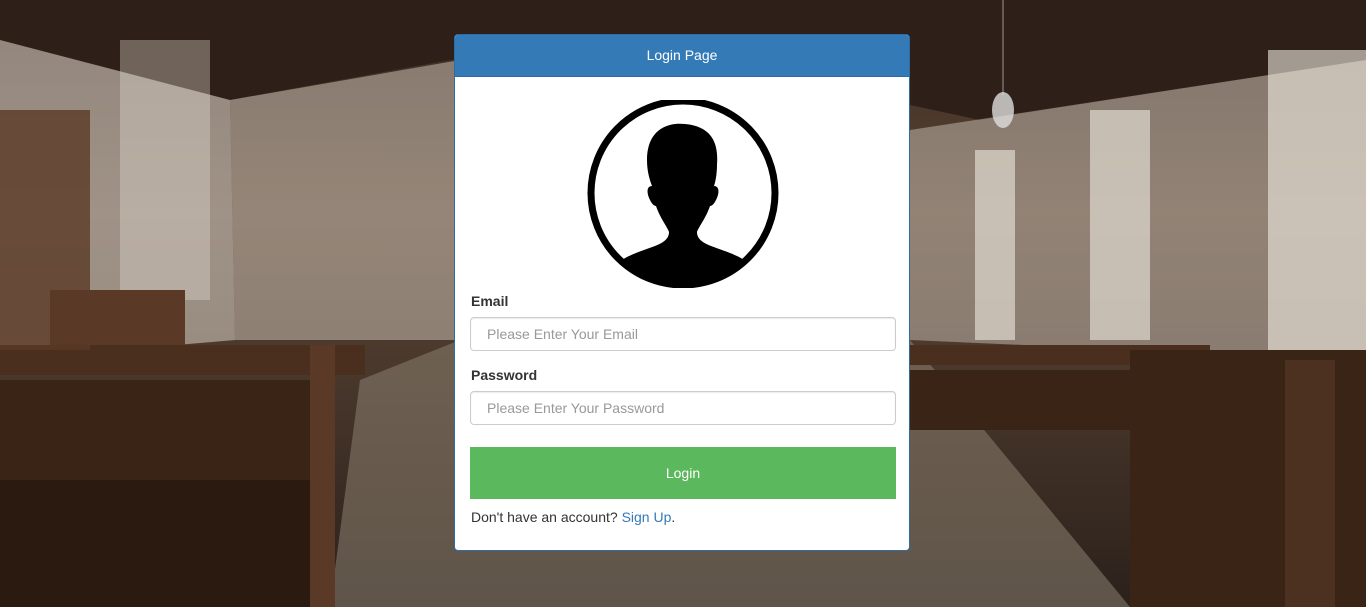 The image size is (1366, 607). I want to click on user-silhouette-icon, so click(683, 194).